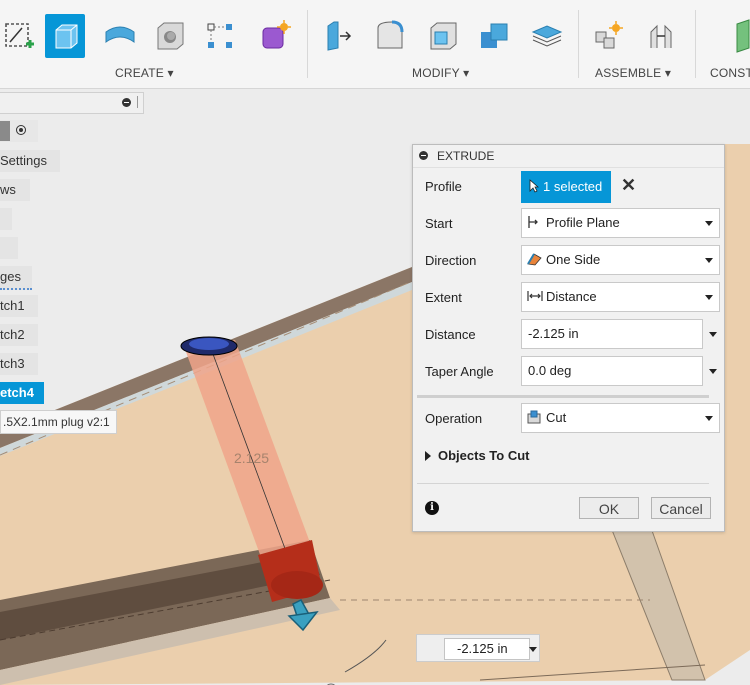 This screenshot has width=750, height=685. I want to click on direction-value: One Side, so click(573, 259).